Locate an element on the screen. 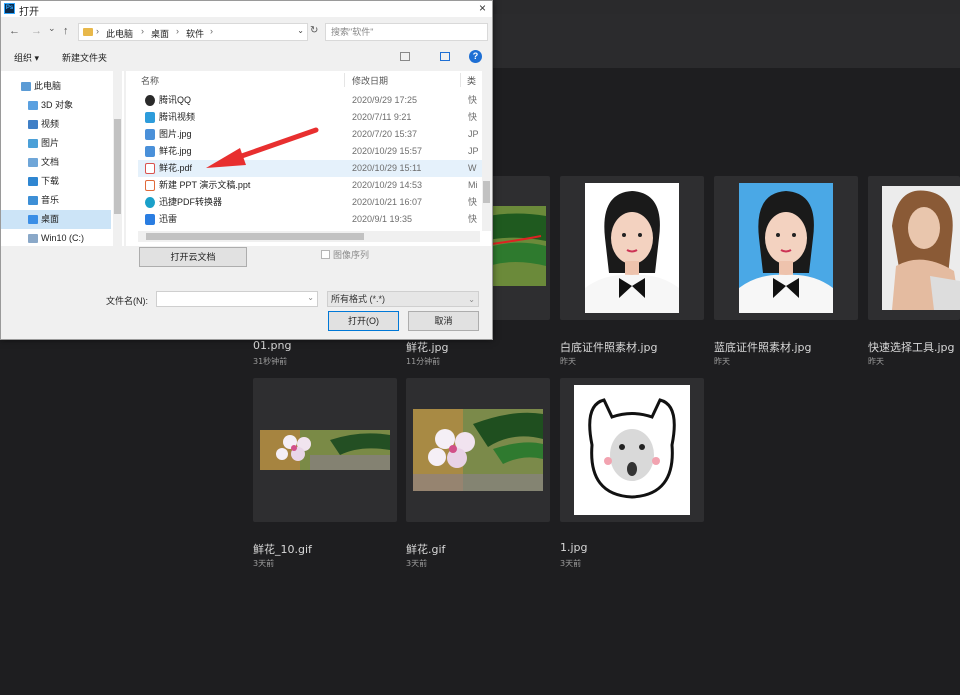 This screenshot has height=695, width=960. nav-item-documents: 文档 is located at coordinates (56, 162).